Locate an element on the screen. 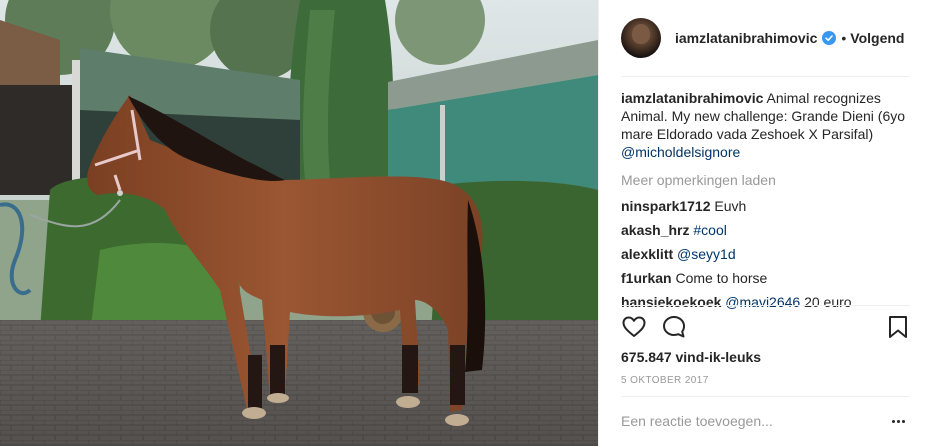 This screenshot has height=446, width=932. bookmark-icon is located at coordinates (898, 327).